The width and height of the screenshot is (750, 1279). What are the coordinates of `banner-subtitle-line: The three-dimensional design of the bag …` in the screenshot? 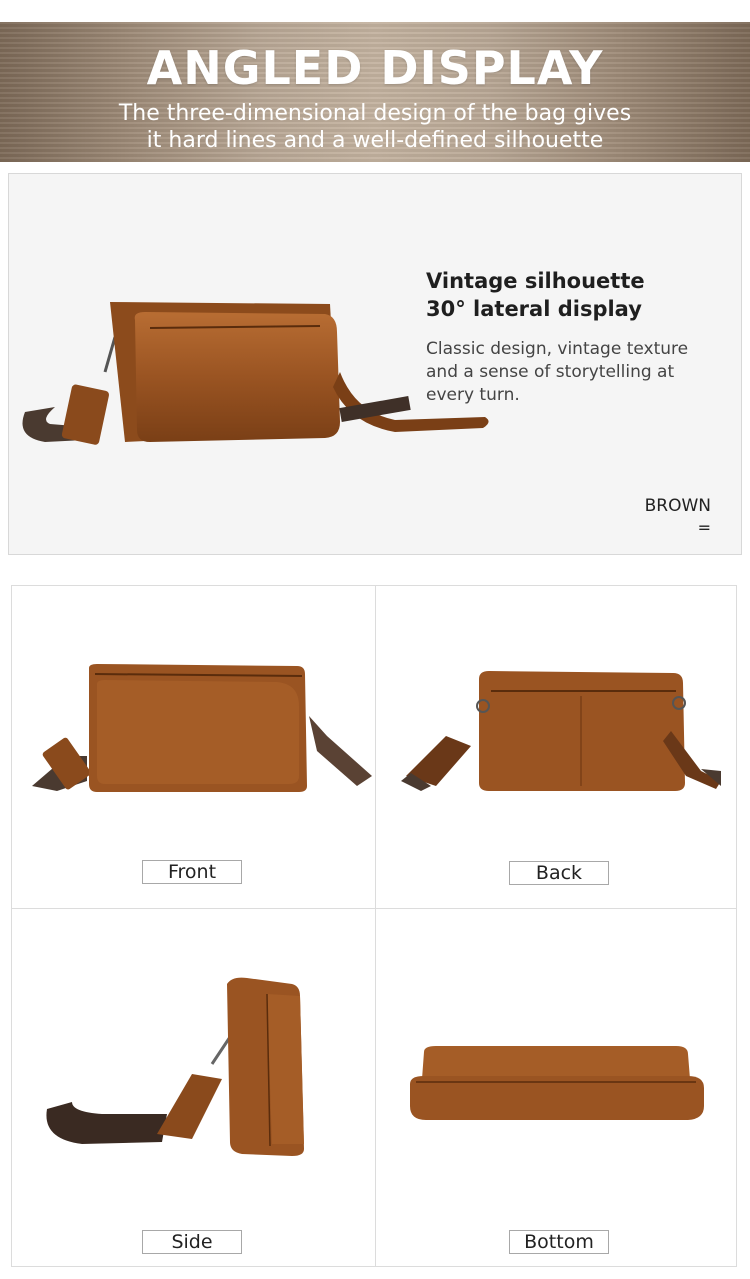 It's located at (375, 113).